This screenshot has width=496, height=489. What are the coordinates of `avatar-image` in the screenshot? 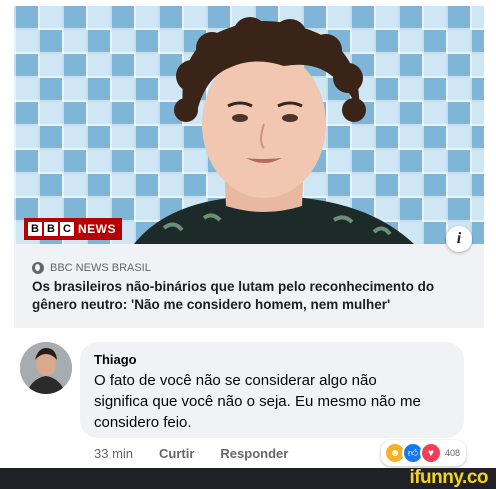 It's located at (46, 368).